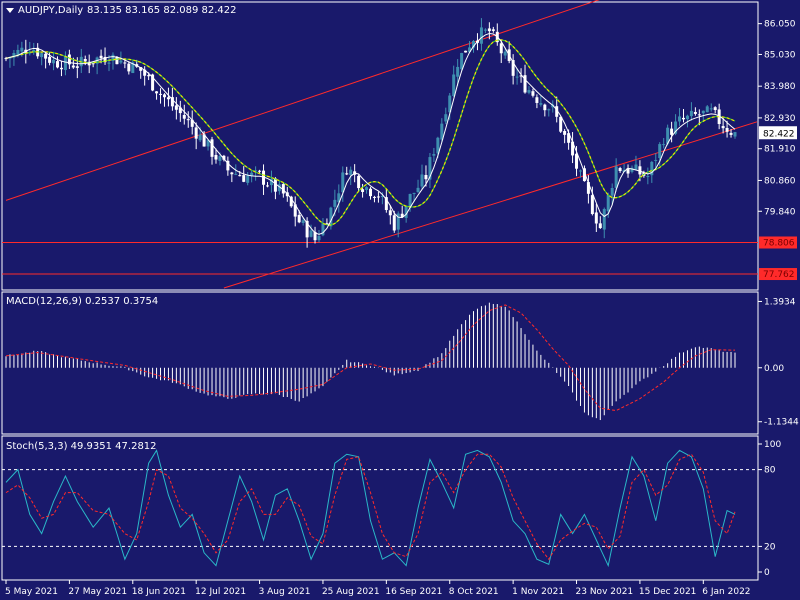 The height and width of the screenshot is (600, 800). I want to click on level-price-label: 77.762, so click(779, 275).